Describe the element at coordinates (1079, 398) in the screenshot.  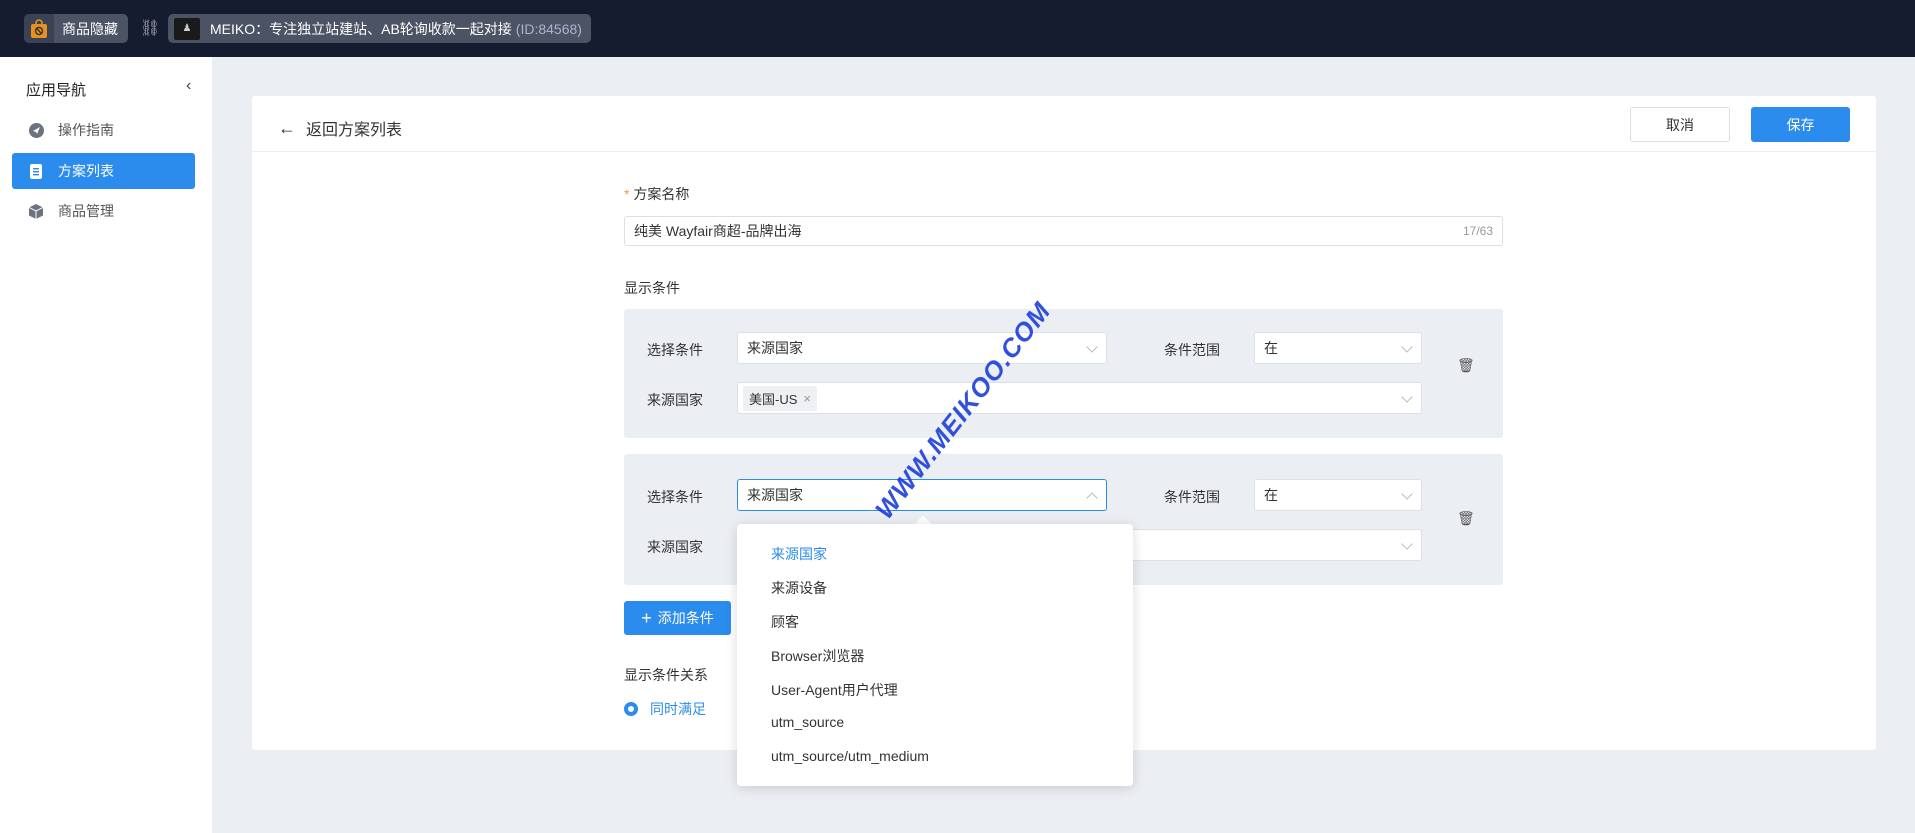
I see `country-multiselect: 美国-US ×` at that location.